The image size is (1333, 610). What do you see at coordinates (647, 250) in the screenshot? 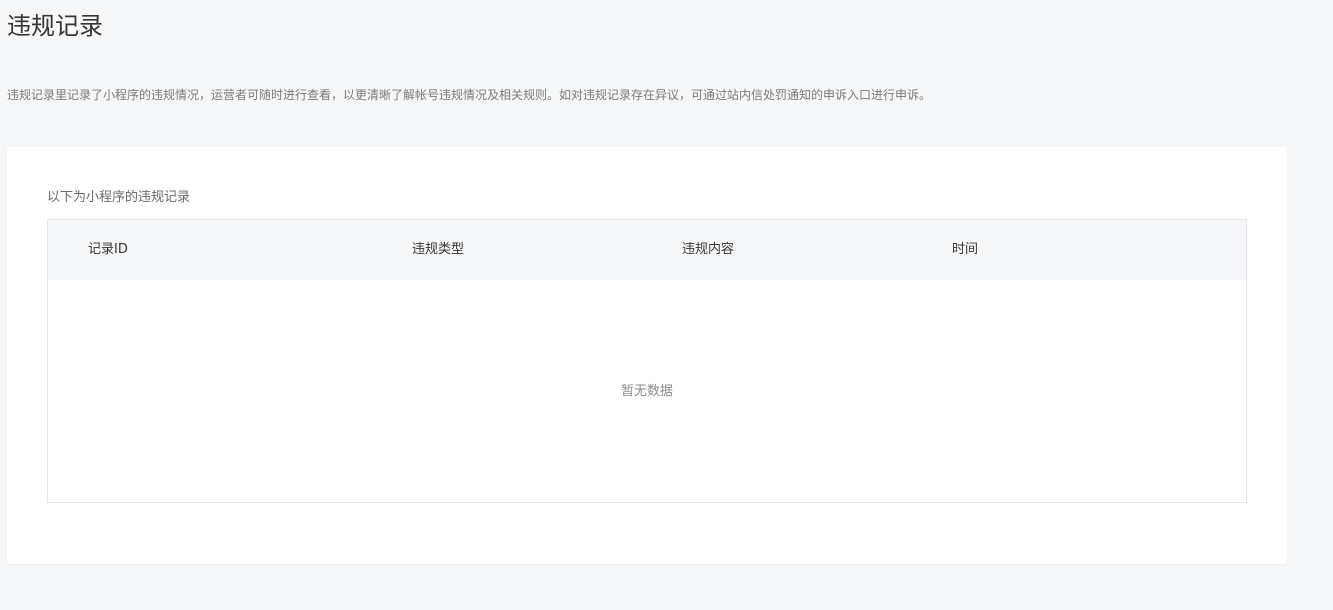
I see `table-header: 记录ID 违规类型 违规内容 时间` at bounding box center [647, 250].